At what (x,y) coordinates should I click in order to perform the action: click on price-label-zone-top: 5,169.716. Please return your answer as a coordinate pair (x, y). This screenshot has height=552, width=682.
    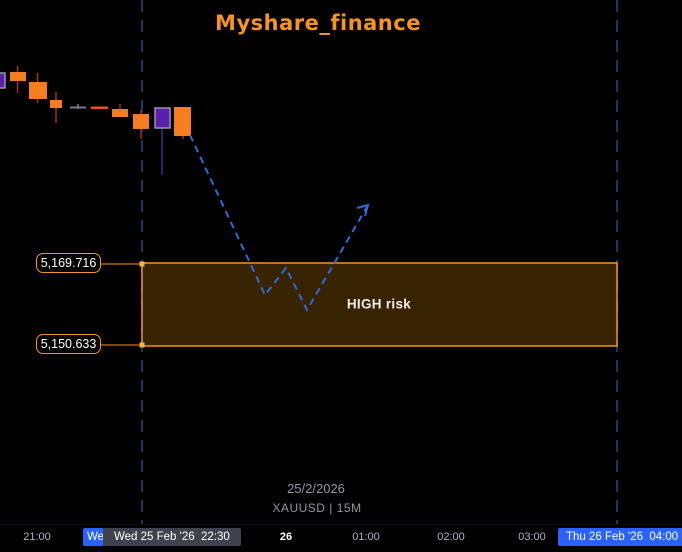
    Looking at the image, I should click on (68, 263).